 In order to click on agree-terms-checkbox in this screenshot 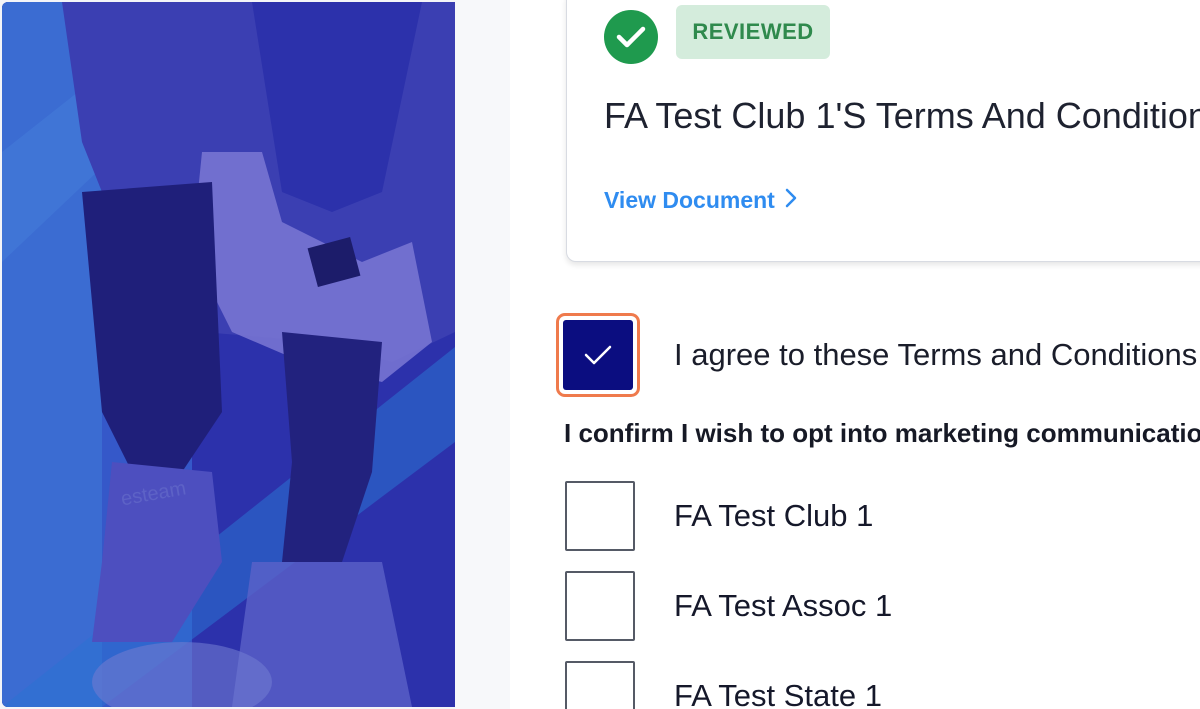, I will do `click(598, 355)`.